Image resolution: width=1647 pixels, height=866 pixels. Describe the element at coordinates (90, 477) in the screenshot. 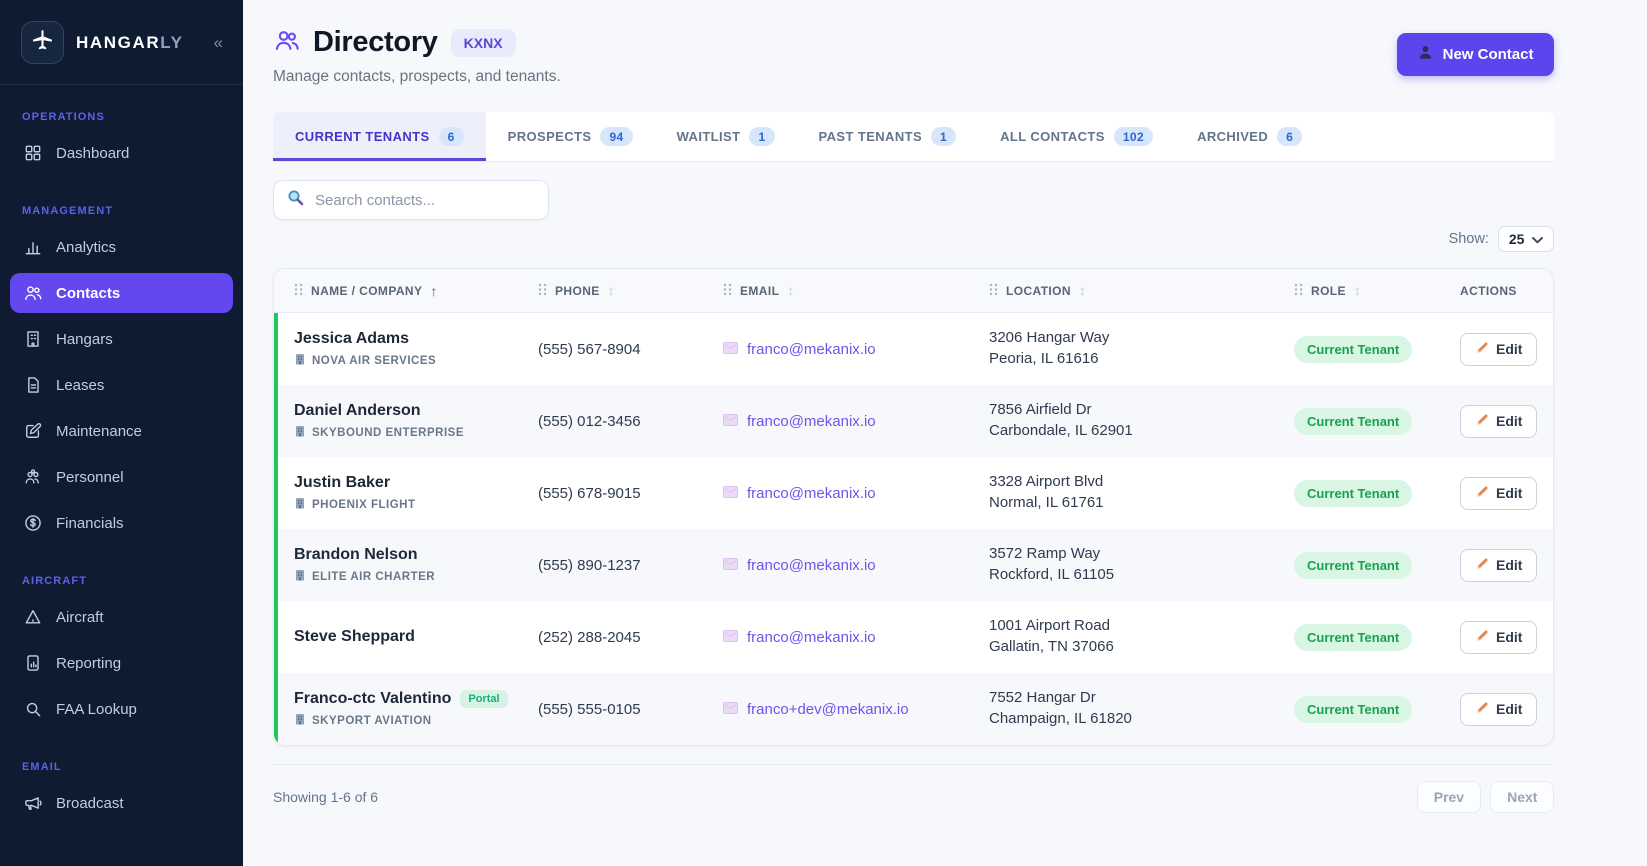

I see `sidebar-item-label: Personnel` at that location.